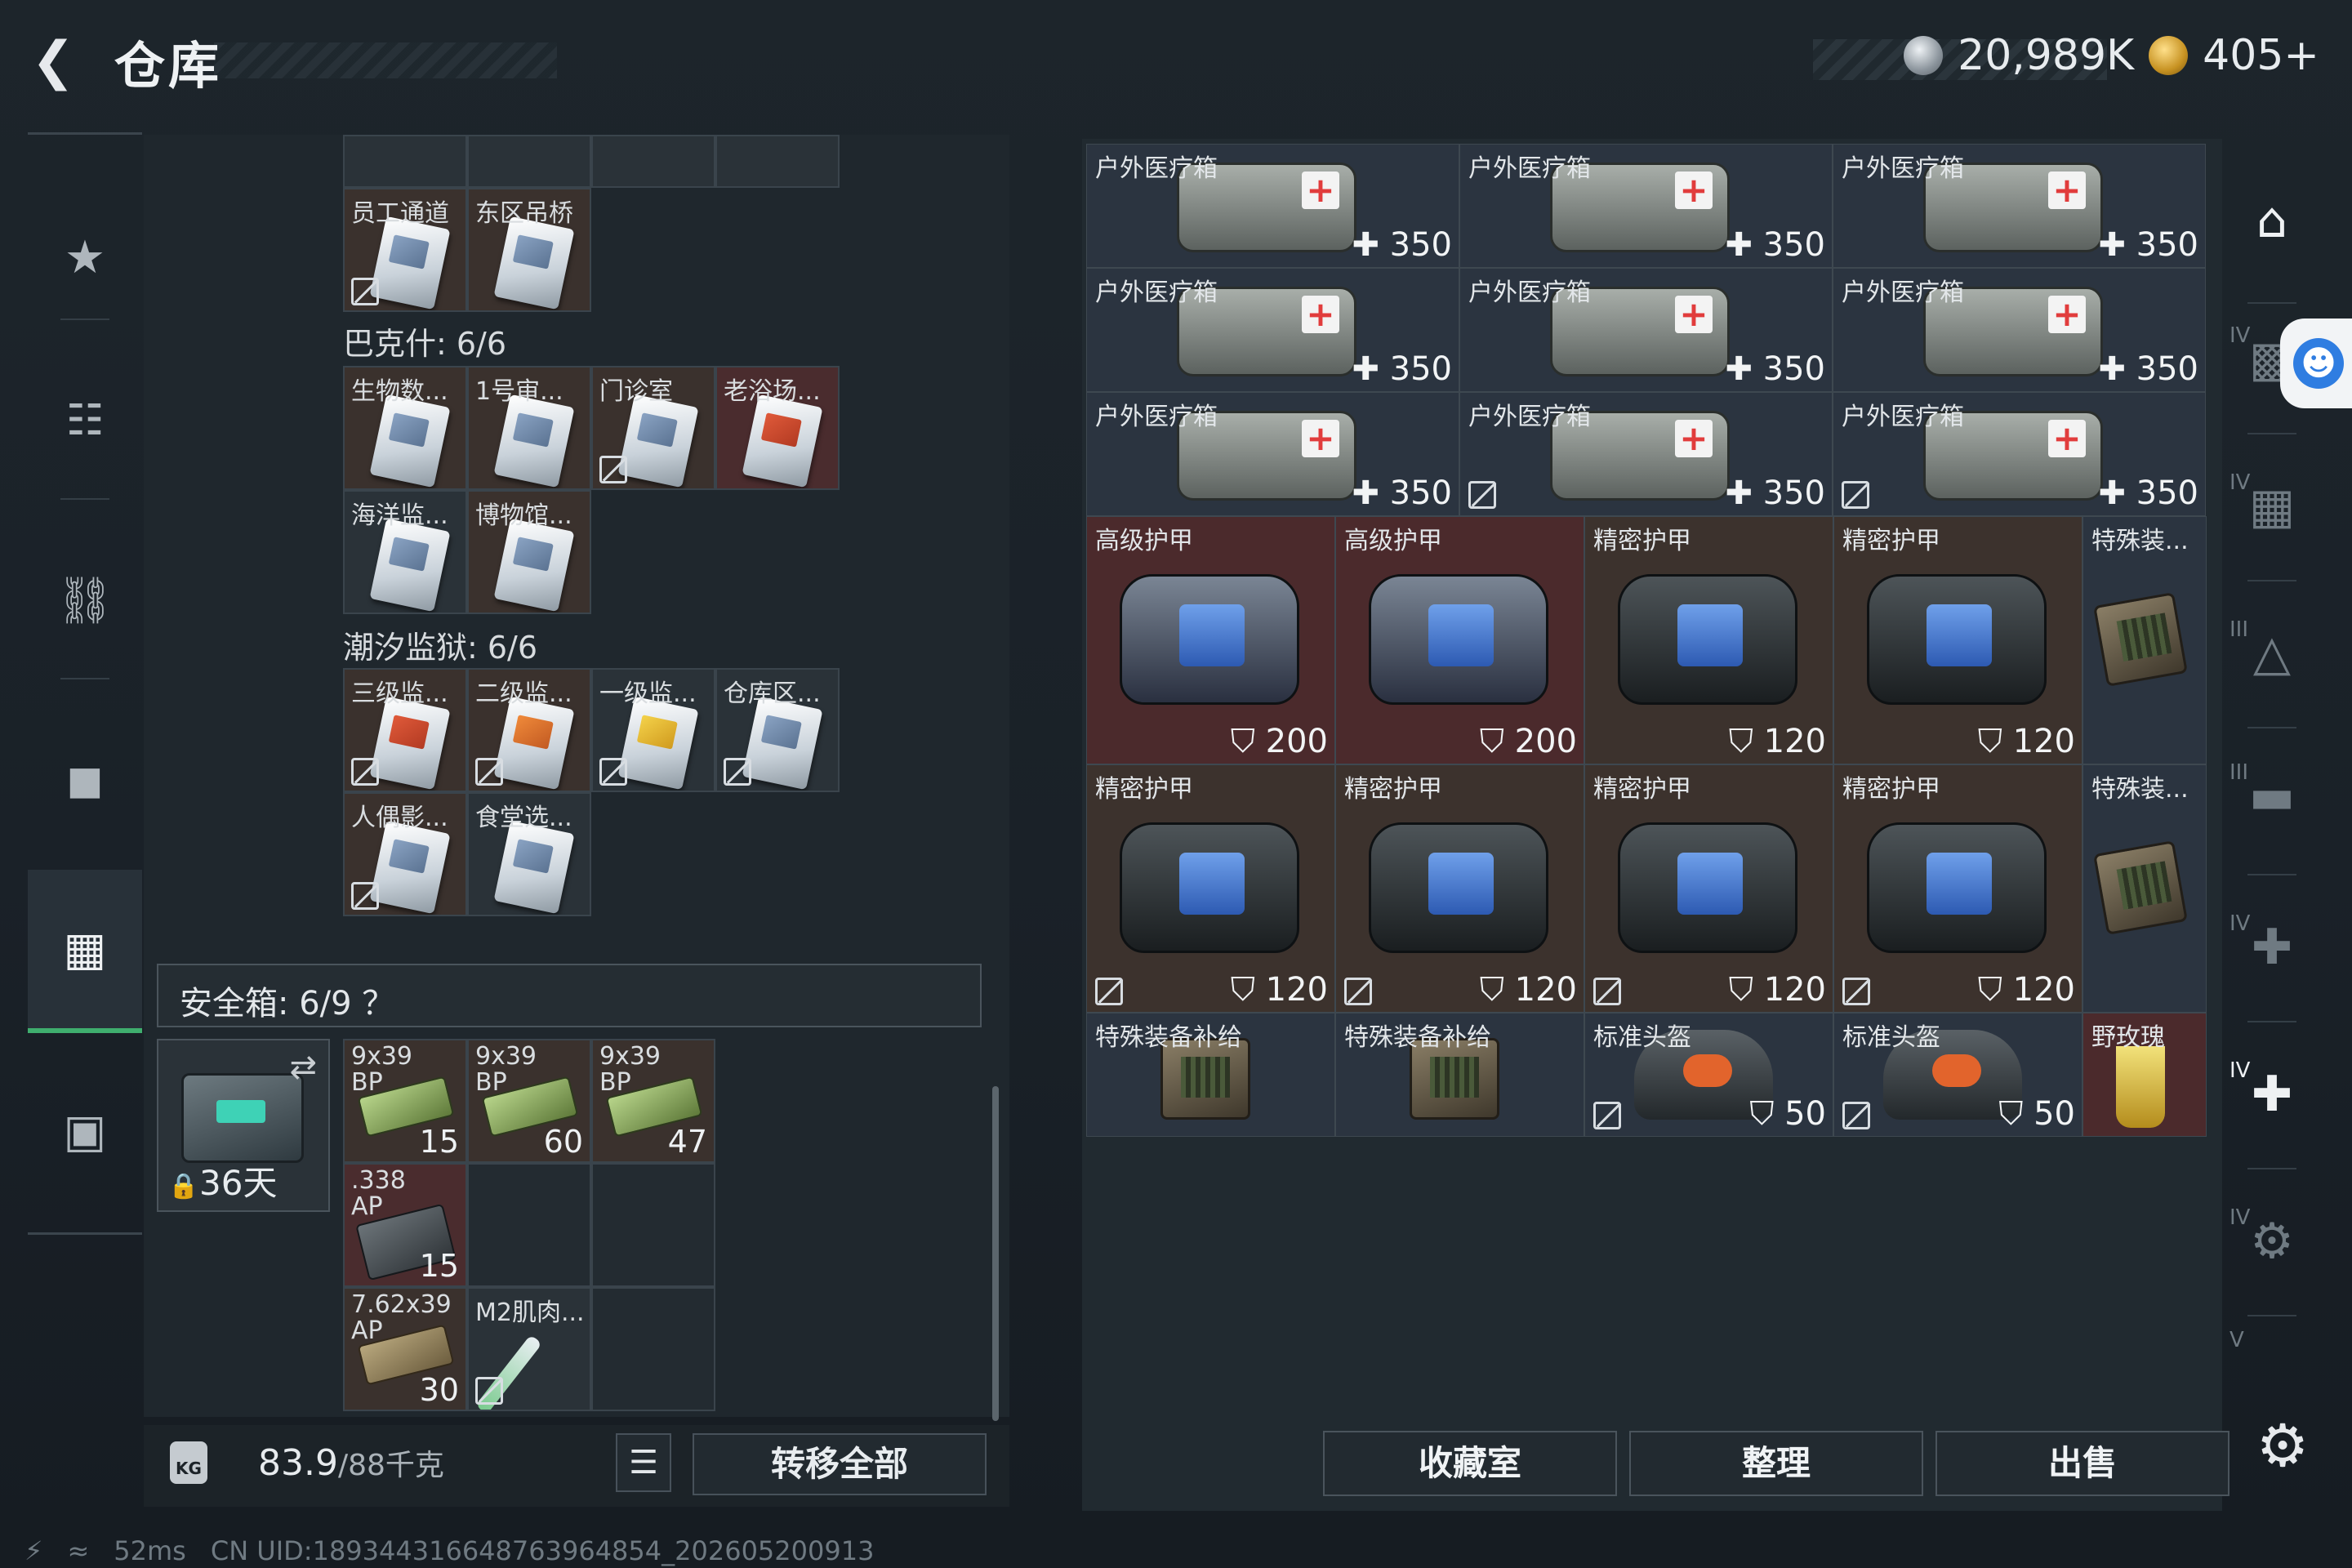  I want to click on crate-icon, so click(2140, 887).